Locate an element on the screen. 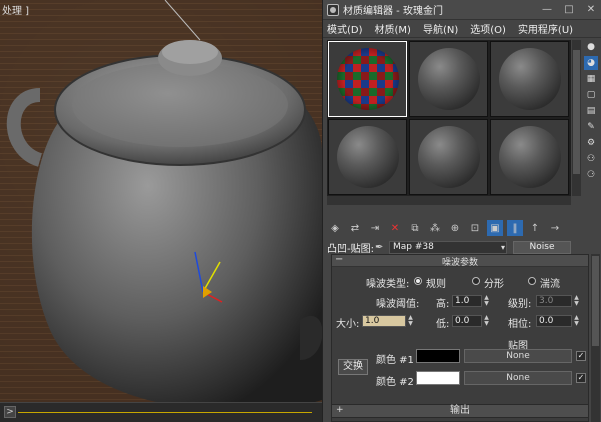  map-name-text: Map #38 is located at coordinates (413, 246).